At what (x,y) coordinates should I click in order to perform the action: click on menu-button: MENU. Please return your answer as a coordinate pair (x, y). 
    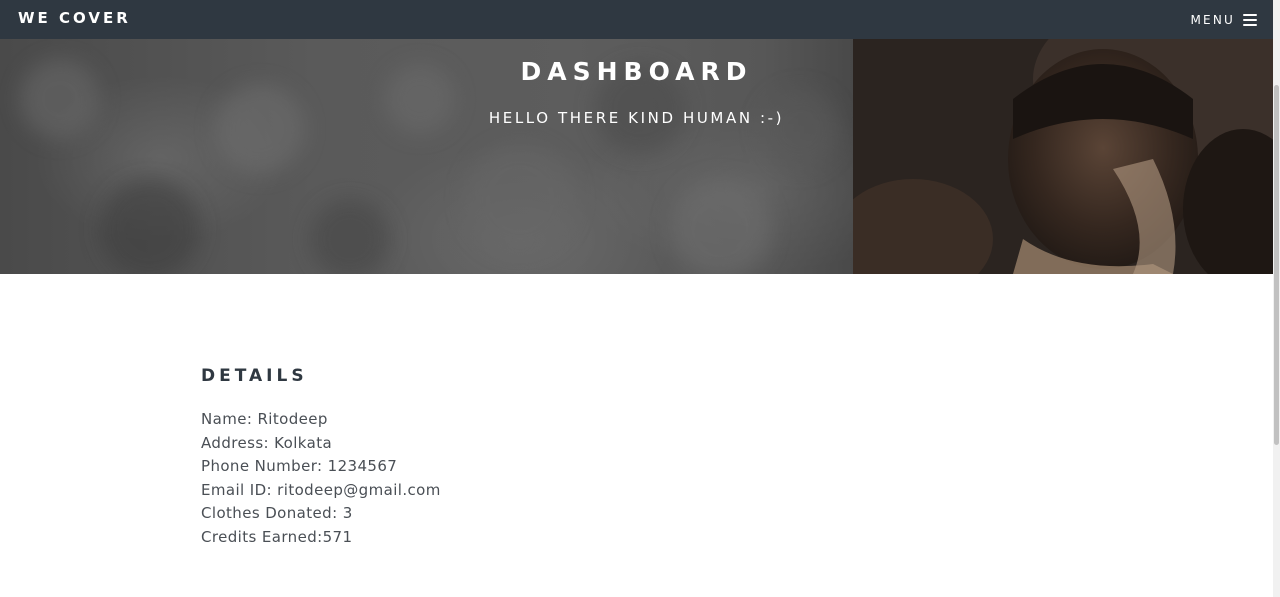
    Looking at the image, I should click on (1223, 20).